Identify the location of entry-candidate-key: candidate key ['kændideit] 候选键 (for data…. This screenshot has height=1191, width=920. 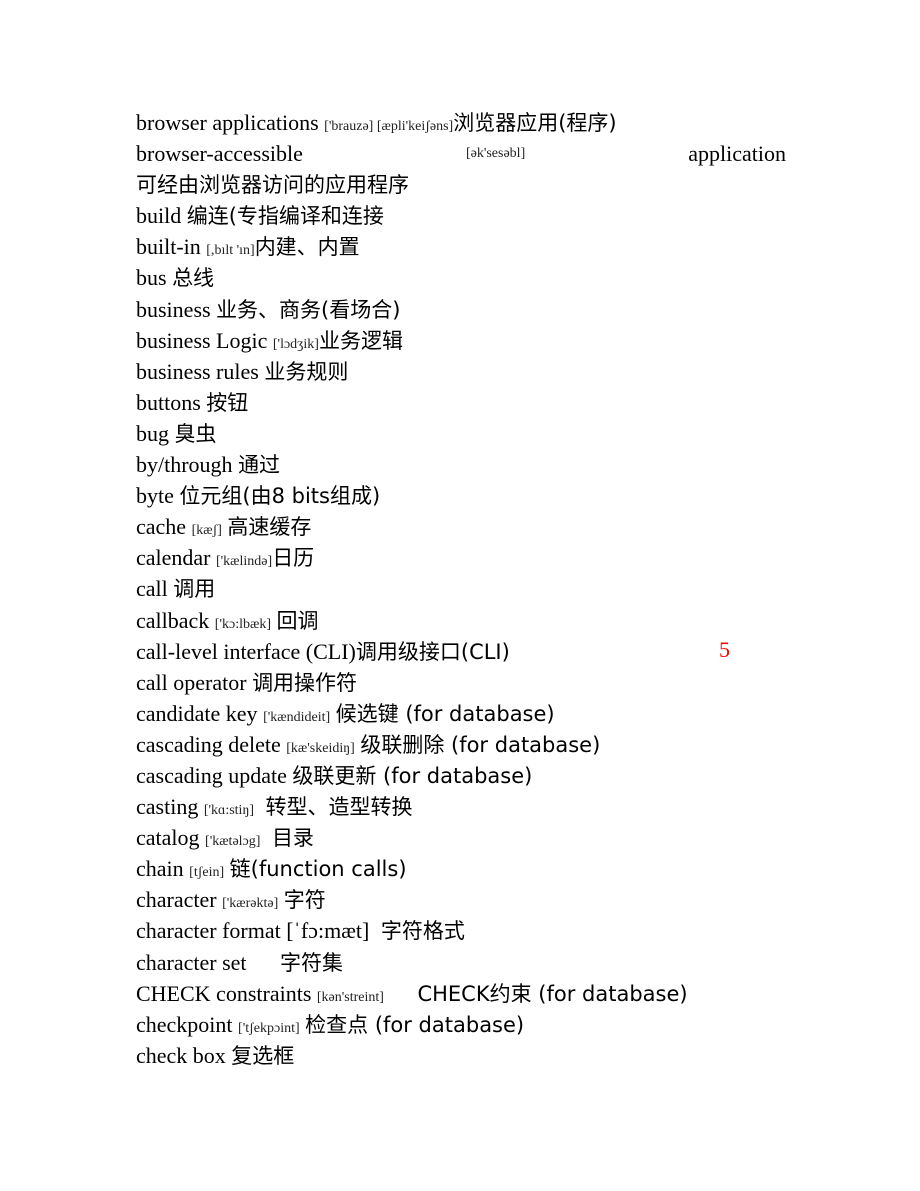
(461, 713).